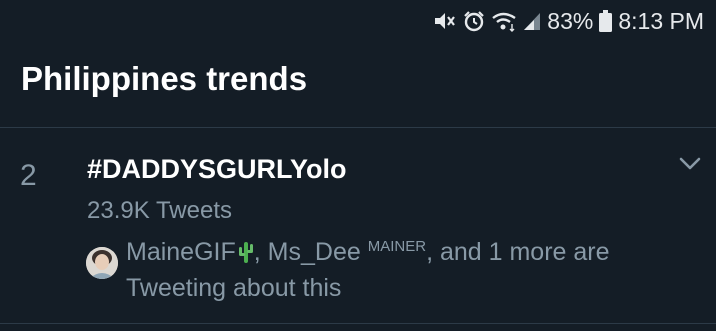 This screenshot has width=716, height=331. Describe the element at coordinates (532, 21) in the screenshot. I see `signal-icon` at that location.